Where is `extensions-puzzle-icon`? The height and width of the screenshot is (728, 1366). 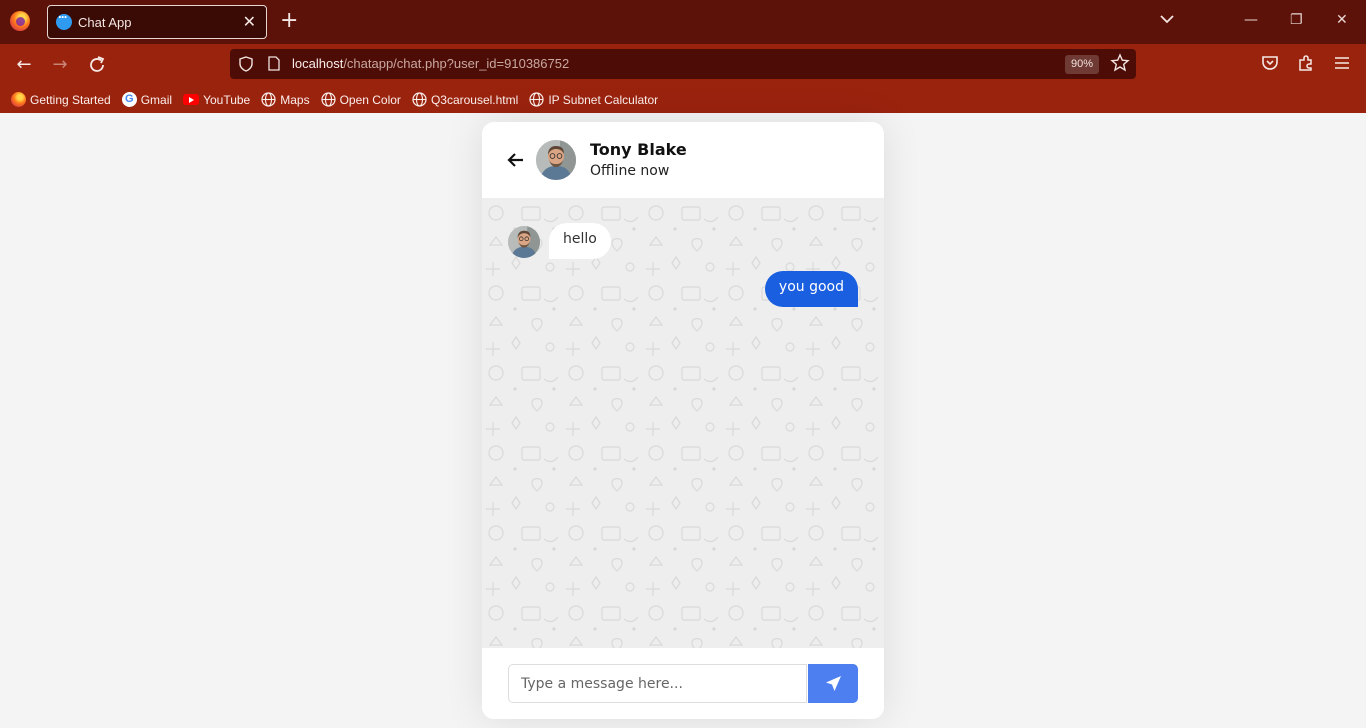
extensions-puzzle-icon is located at coordinates (1306, 63).